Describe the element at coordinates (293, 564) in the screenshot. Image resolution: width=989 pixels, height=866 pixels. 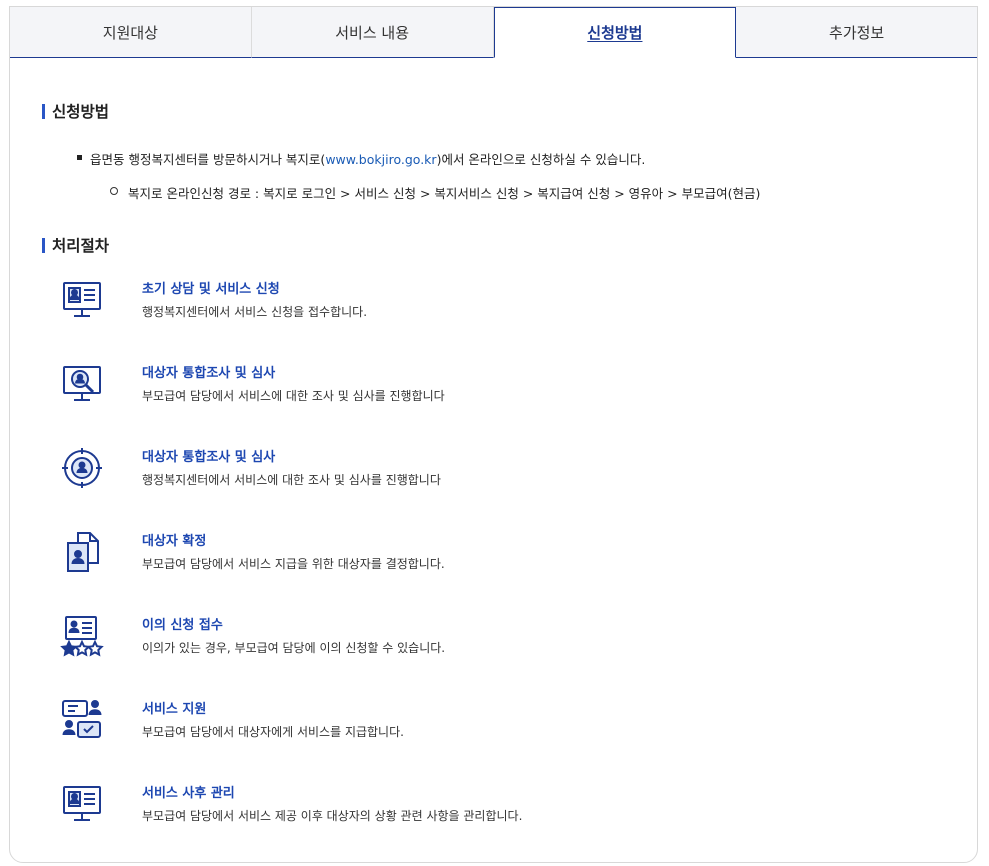
I see `step-desc: 부모급여 담당에서 서비스 지급을 위한 대상자를 결정합니다.` at that location.